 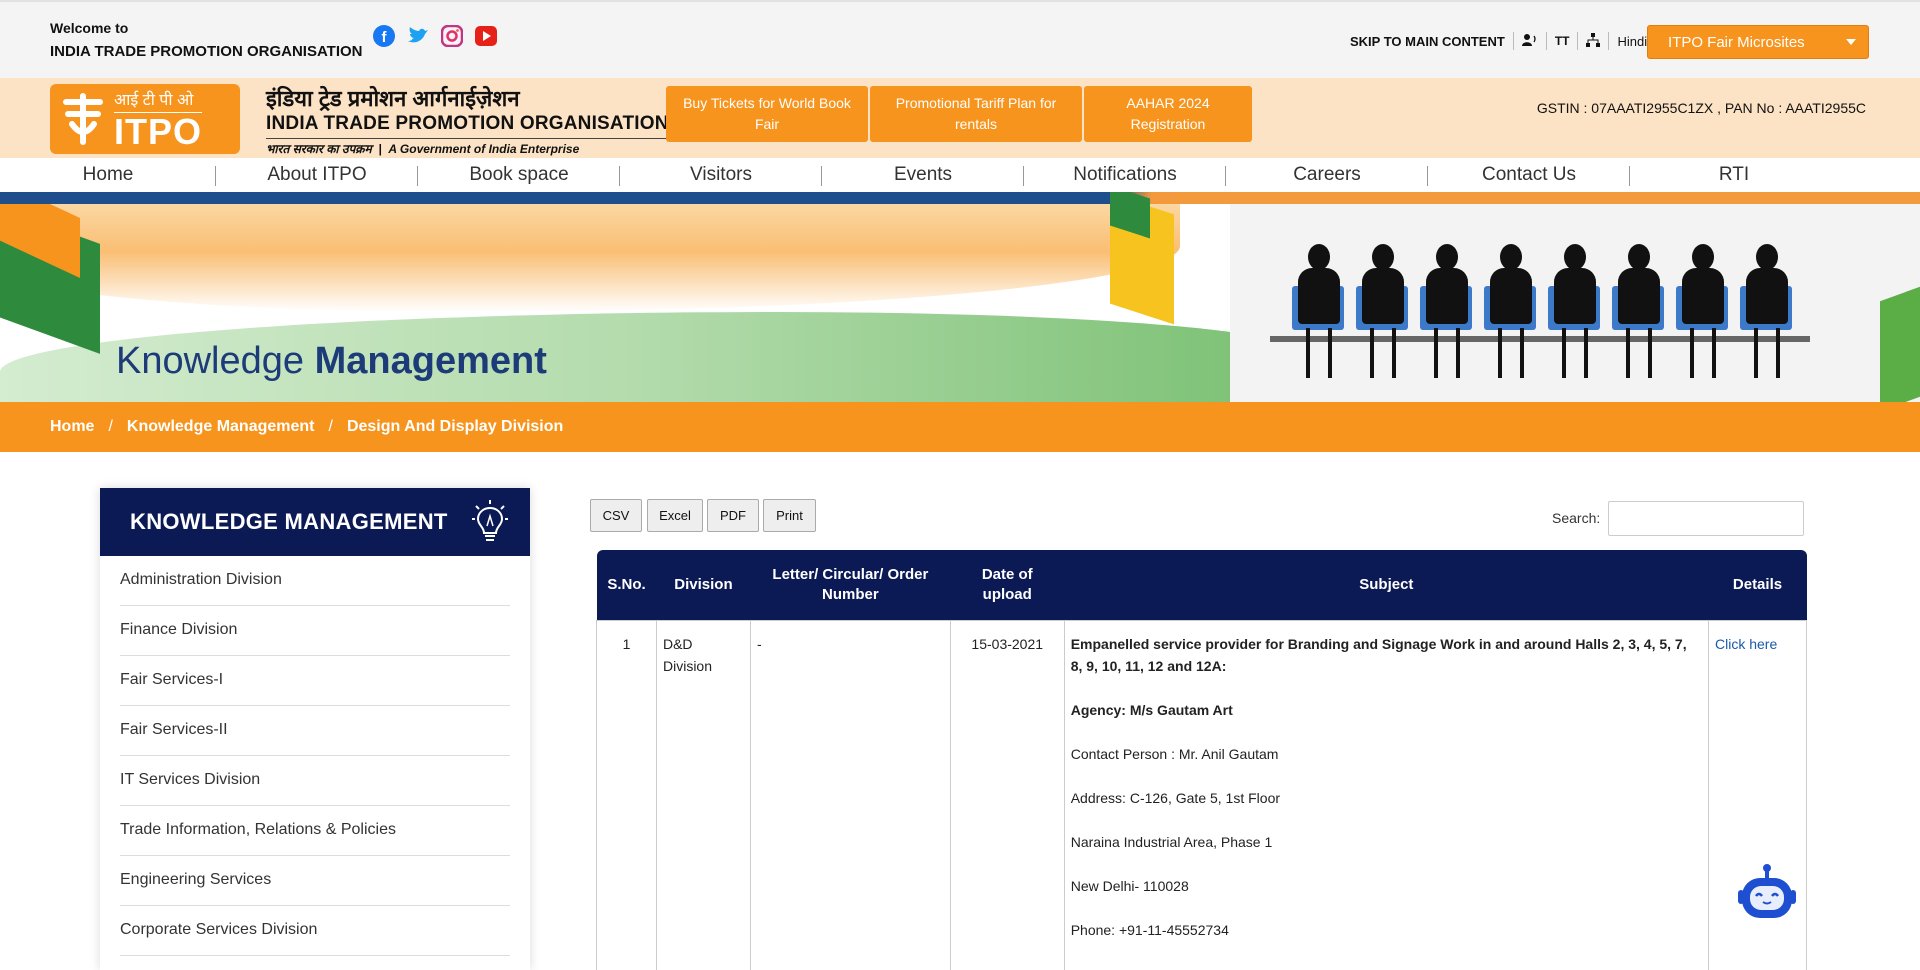 I want to click on breadcrumb-current: Design And Display Division, so click(x=455, y=426).